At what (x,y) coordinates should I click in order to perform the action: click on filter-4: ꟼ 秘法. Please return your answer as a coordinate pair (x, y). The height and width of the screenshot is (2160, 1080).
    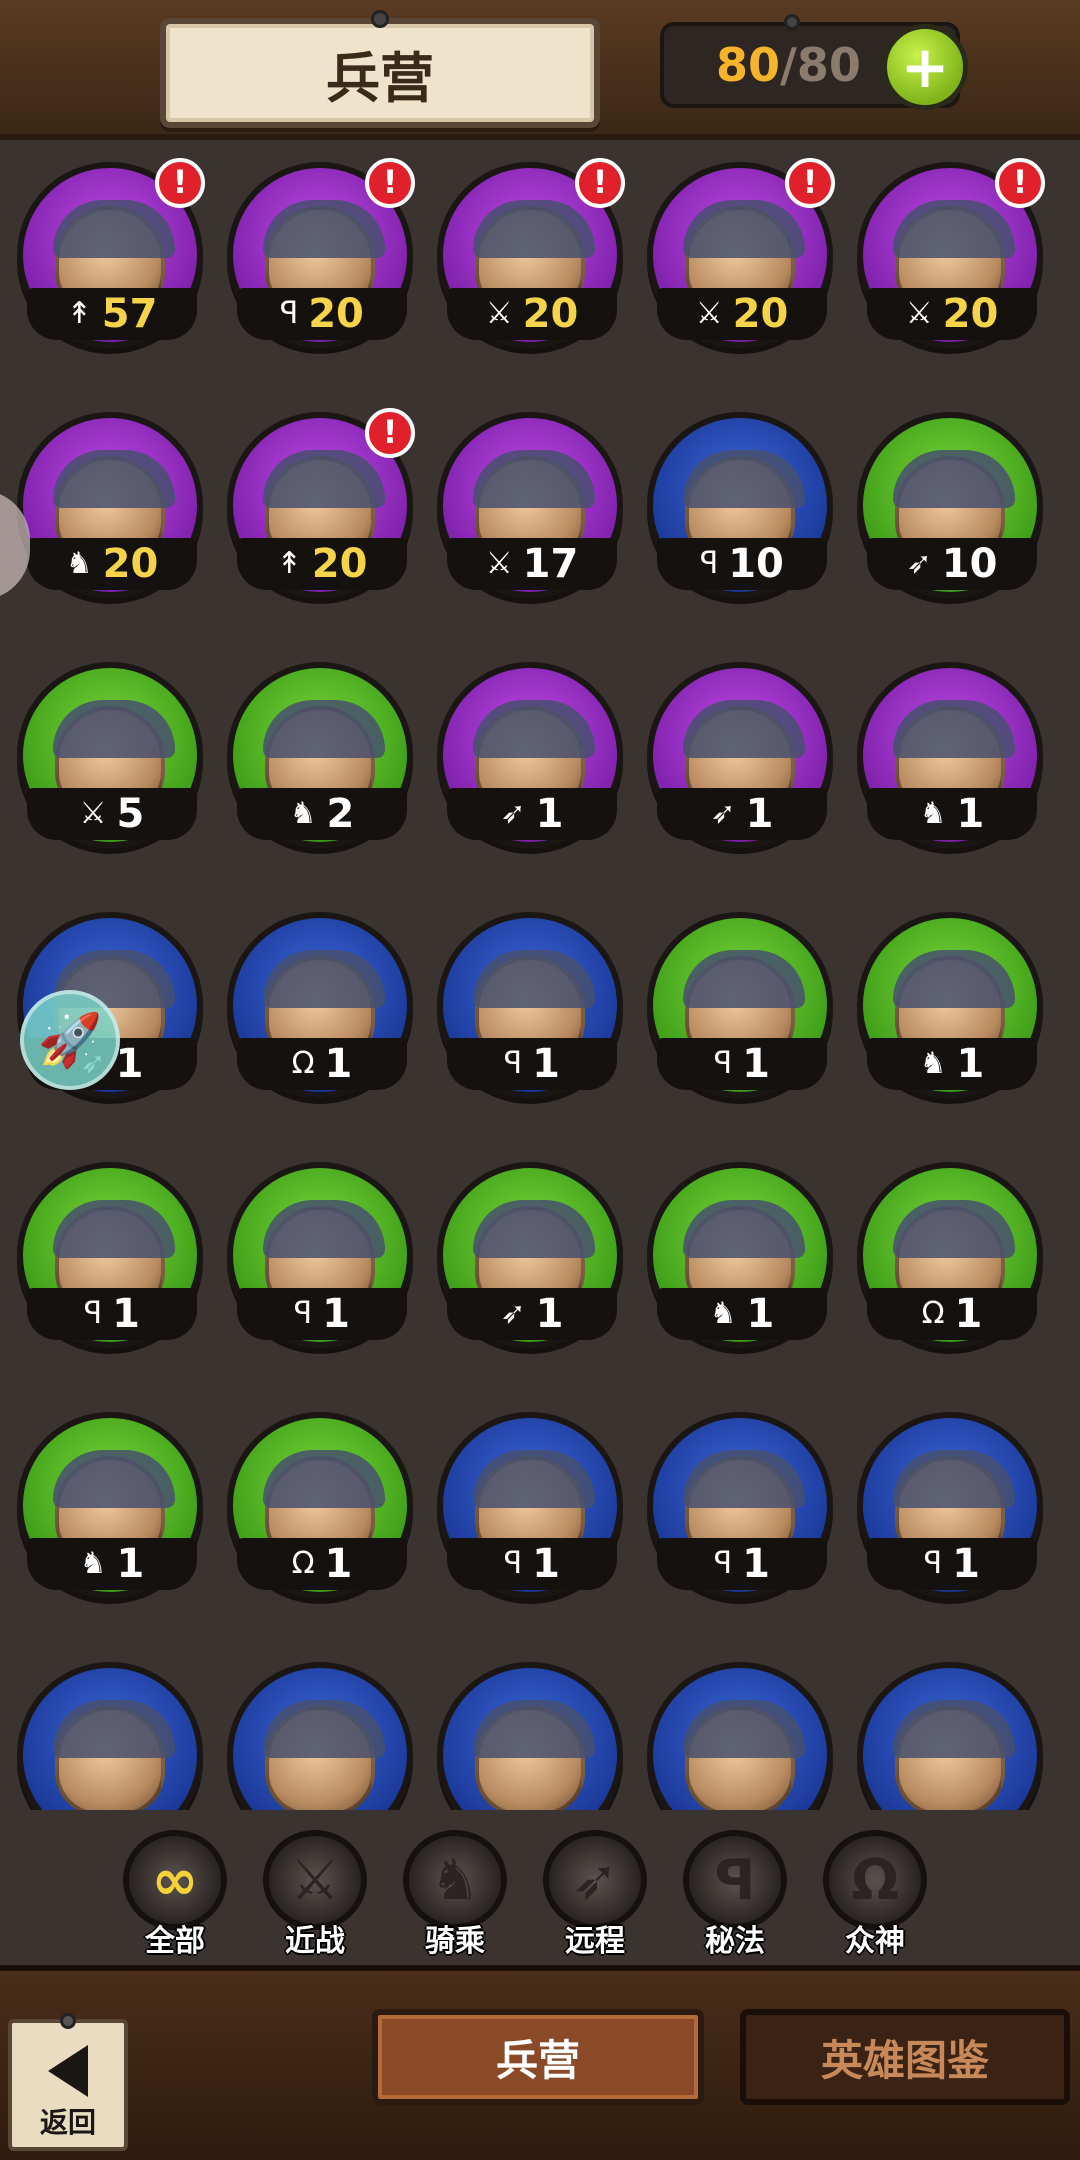
    Looking at the image, I should click on (735, 1895).